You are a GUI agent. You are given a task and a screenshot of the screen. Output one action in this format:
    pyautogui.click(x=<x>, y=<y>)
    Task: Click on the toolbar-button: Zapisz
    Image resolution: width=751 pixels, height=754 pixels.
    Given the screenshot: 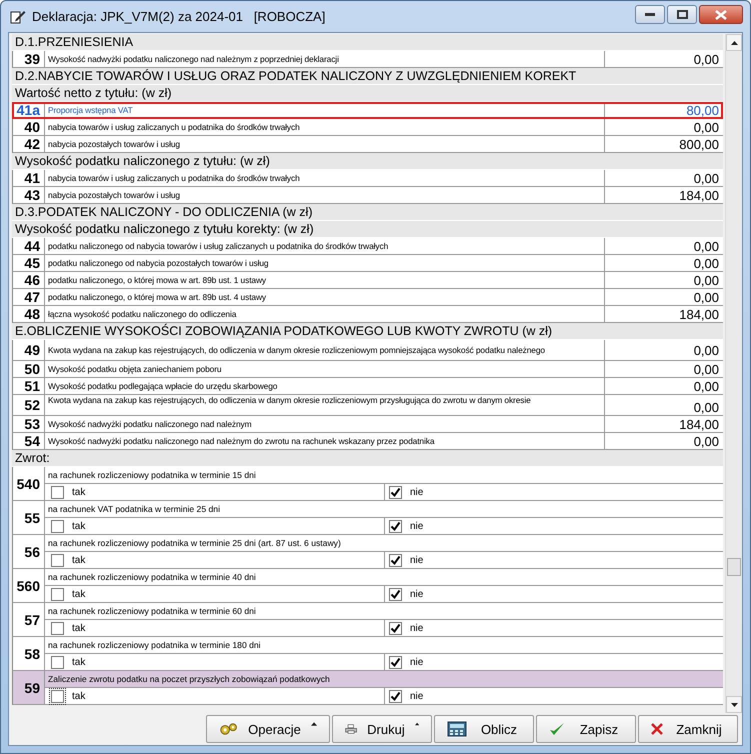 What is the action you would take?
    pyautogui.click(x=586, y=729)
    